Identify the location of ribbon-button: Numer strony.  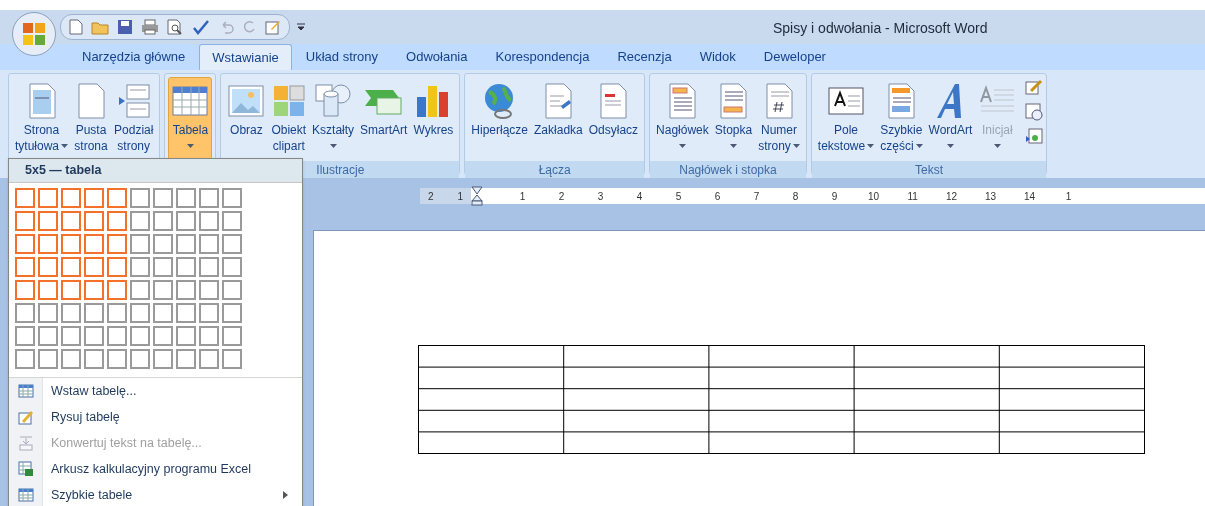
(779, 119).